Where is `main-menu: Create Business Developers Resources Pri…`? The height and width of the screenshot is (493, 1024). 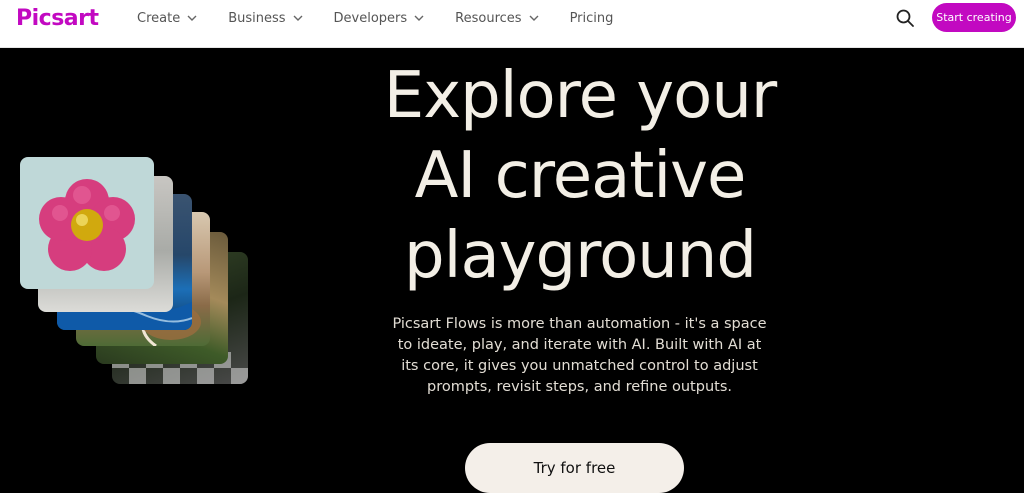 main-menu: Create Business Developers Resources Pri… is located at coordinates (390, 18).